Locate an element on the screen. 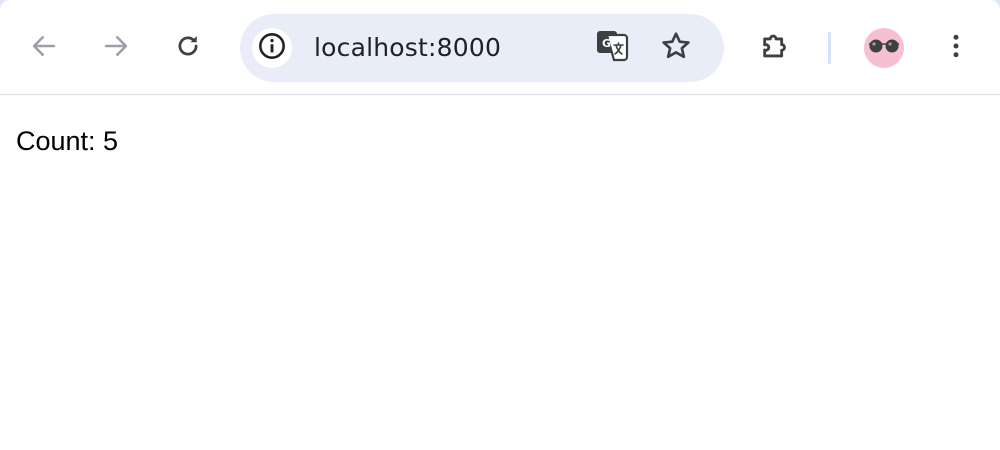 This screenshot has height=450, width=1000. address-bar: localhost:8000 G is located at coordinates (482, 48).